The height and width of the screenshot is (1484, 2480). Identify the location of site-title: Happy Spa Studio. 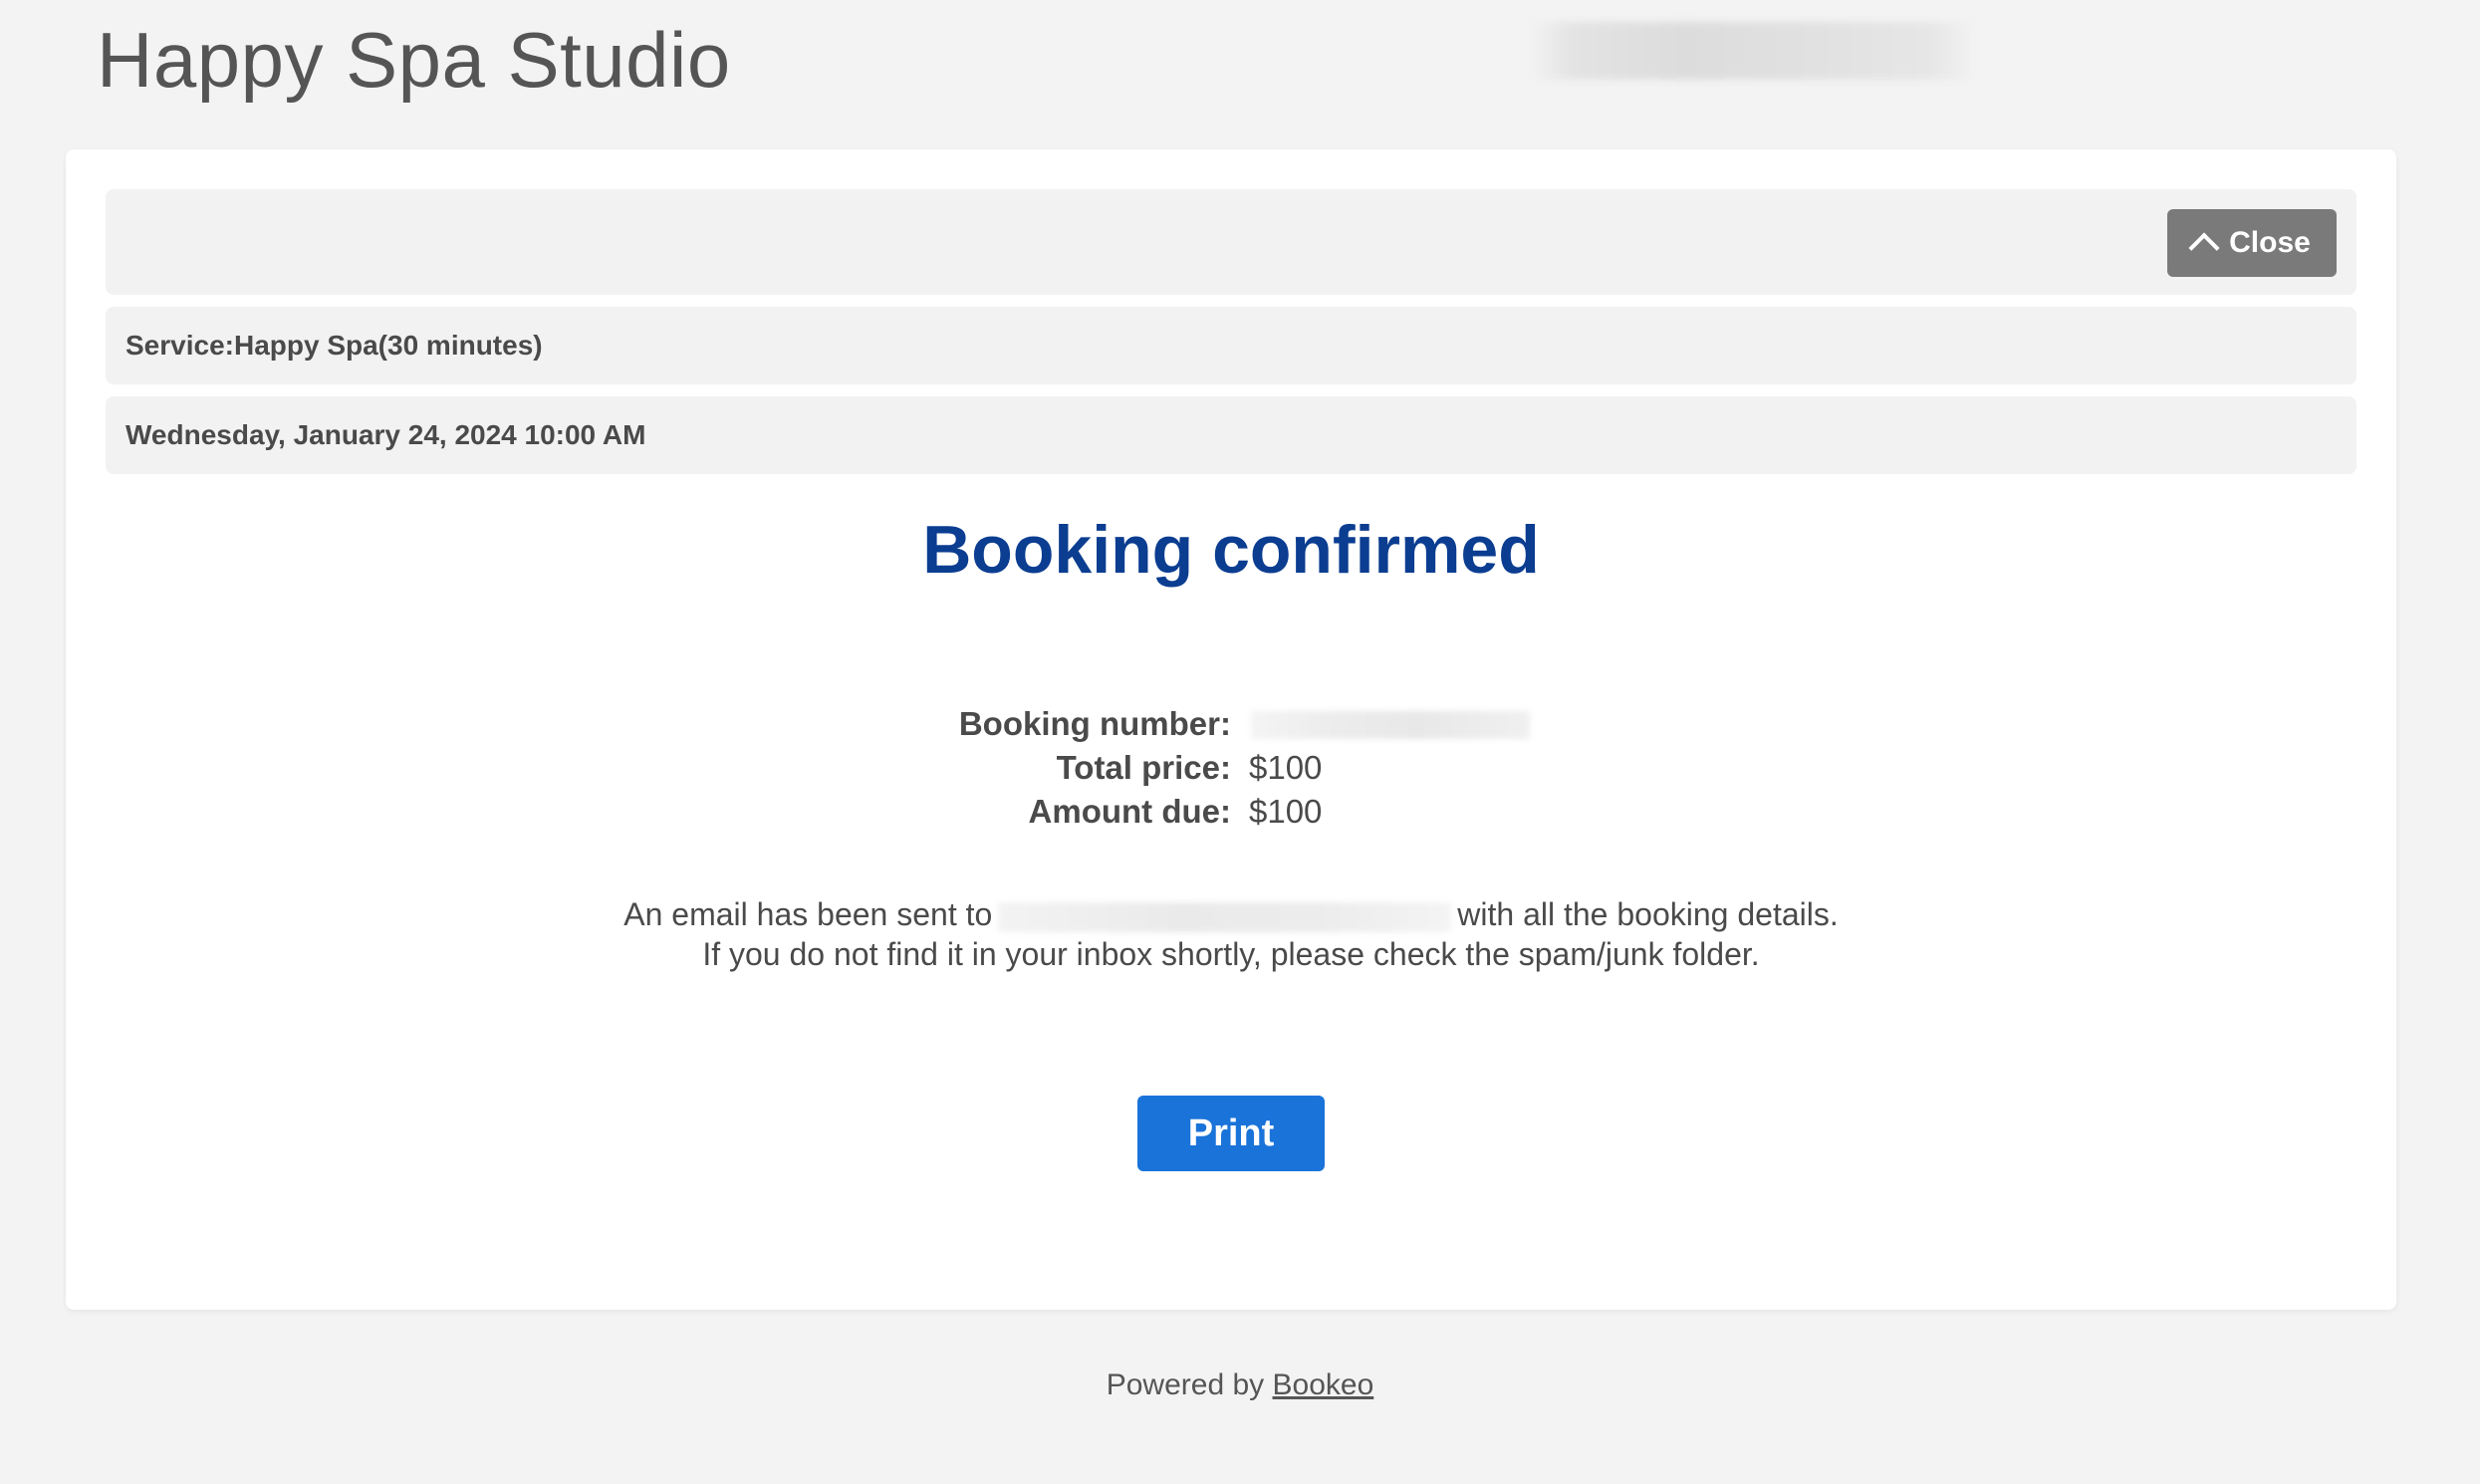
(414, 60).